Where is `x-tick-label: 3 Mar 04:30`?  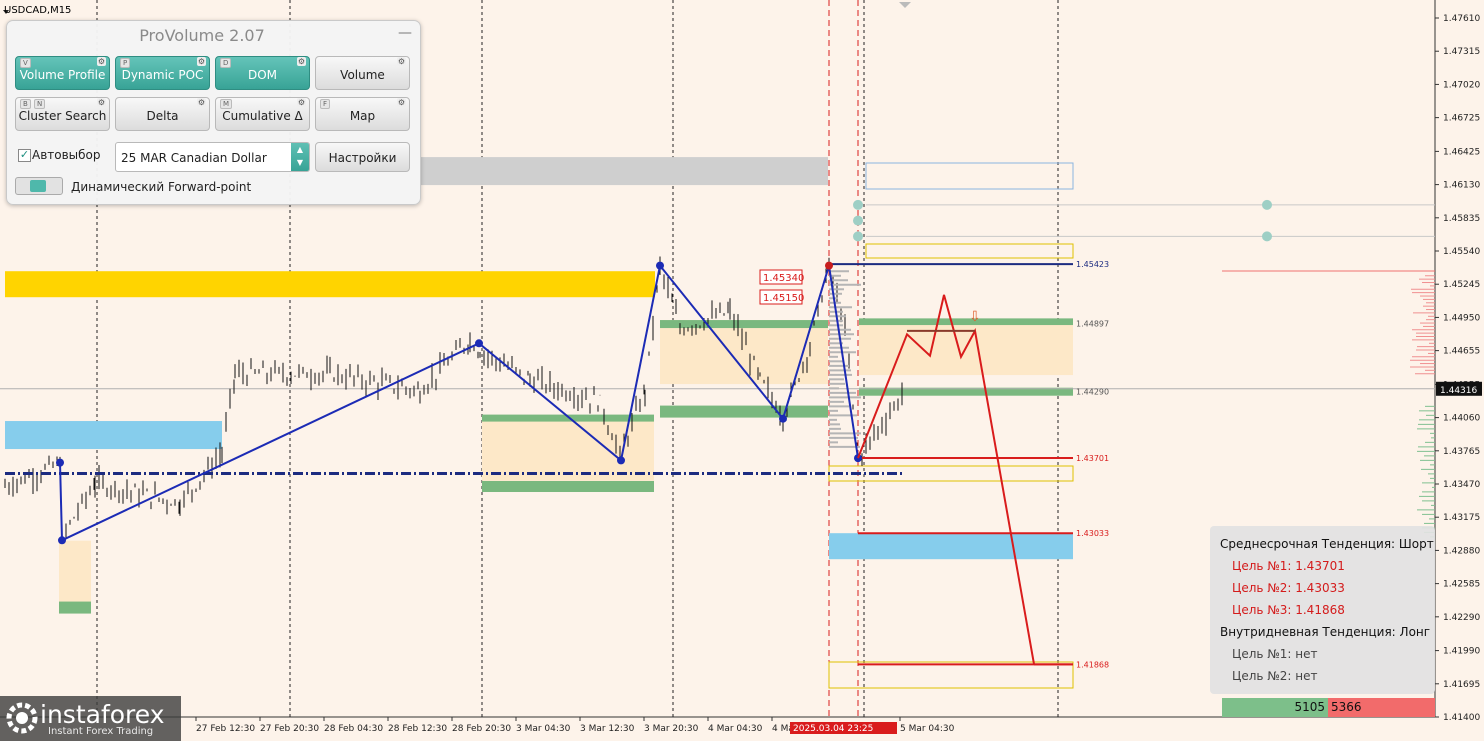 x-tick-label: 3 Mar 04:30 is located at coordinates (543, 729).